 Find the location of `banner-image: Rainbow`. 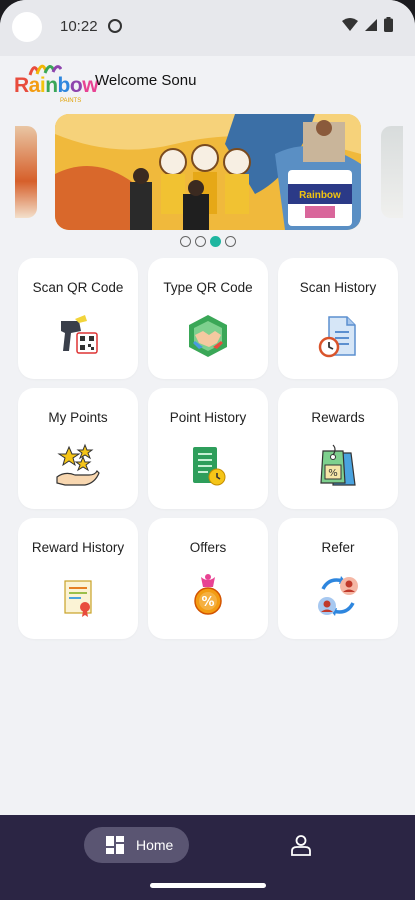

banner-image: Rainbow is located at coordinates (208, 172).